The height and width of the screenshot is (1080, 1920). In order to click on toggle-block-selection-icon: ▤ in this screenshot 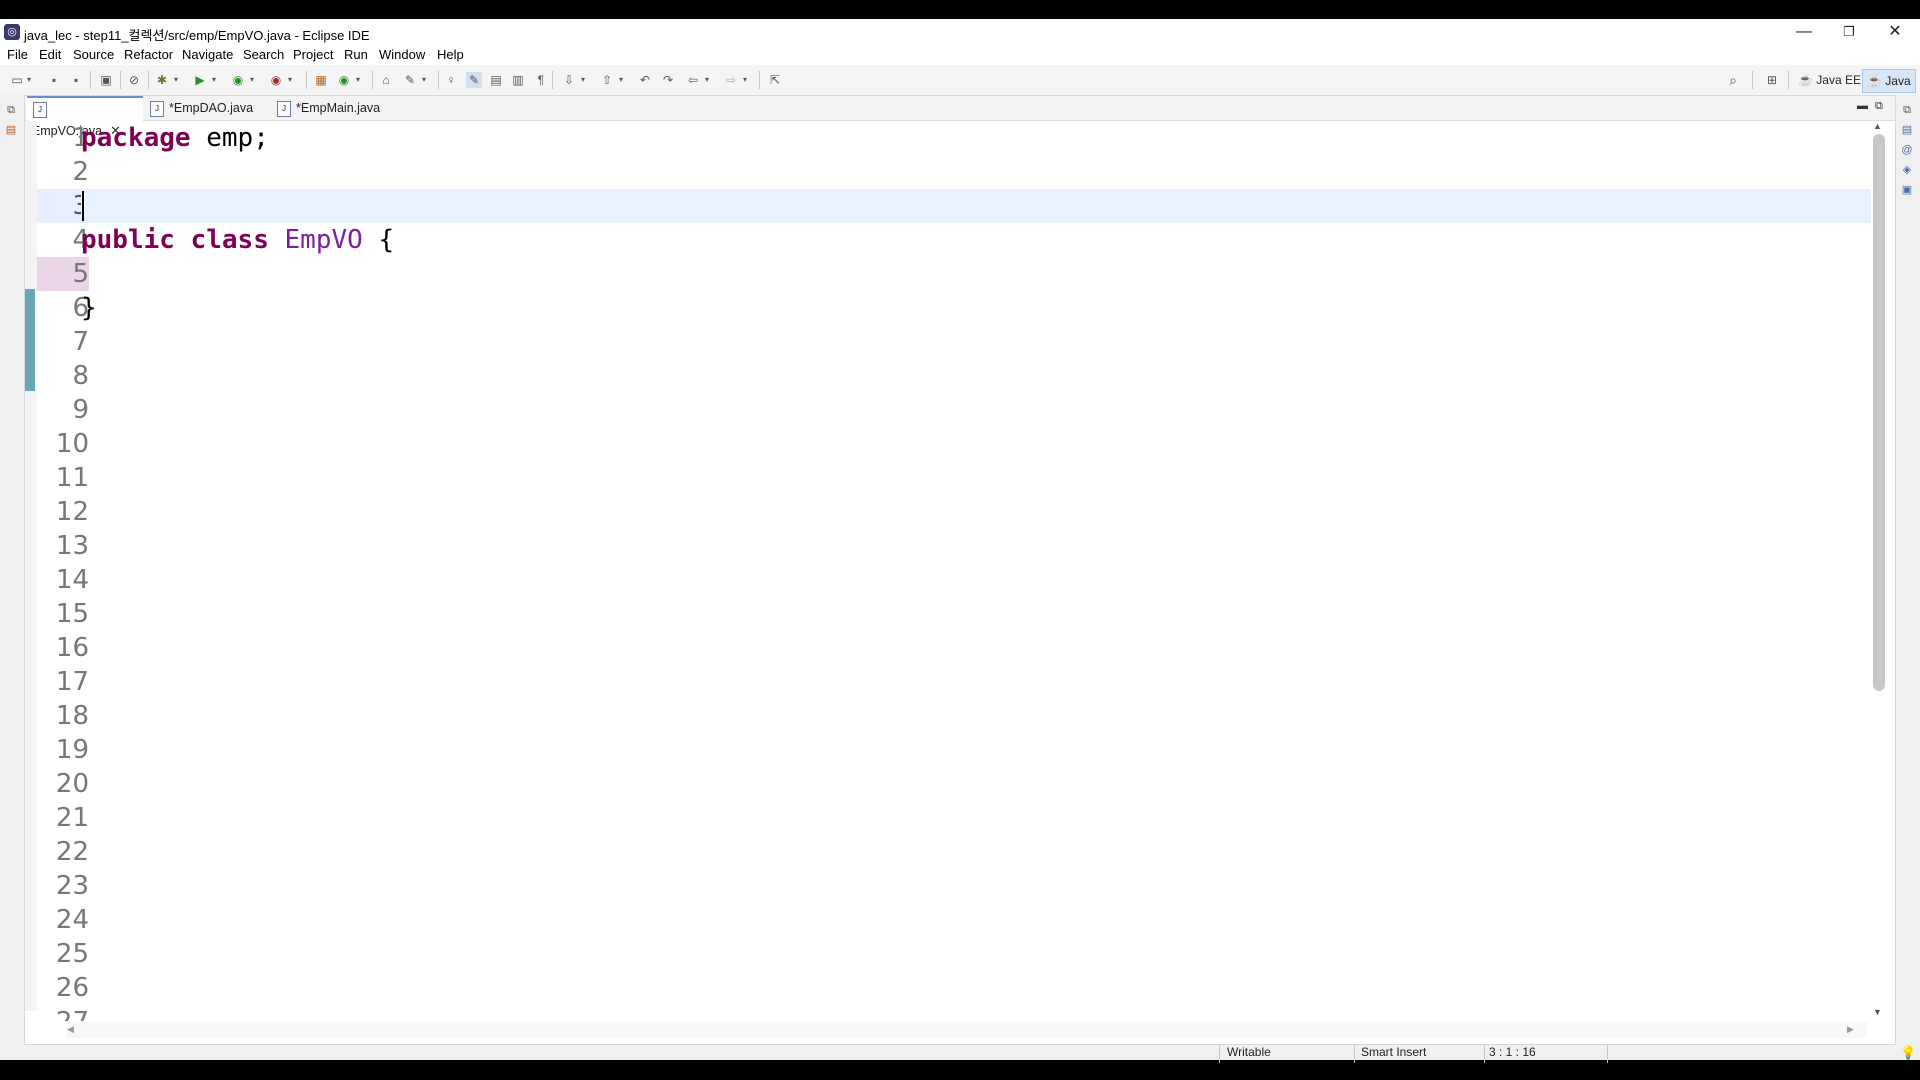, I will do `click(496, 80)`.